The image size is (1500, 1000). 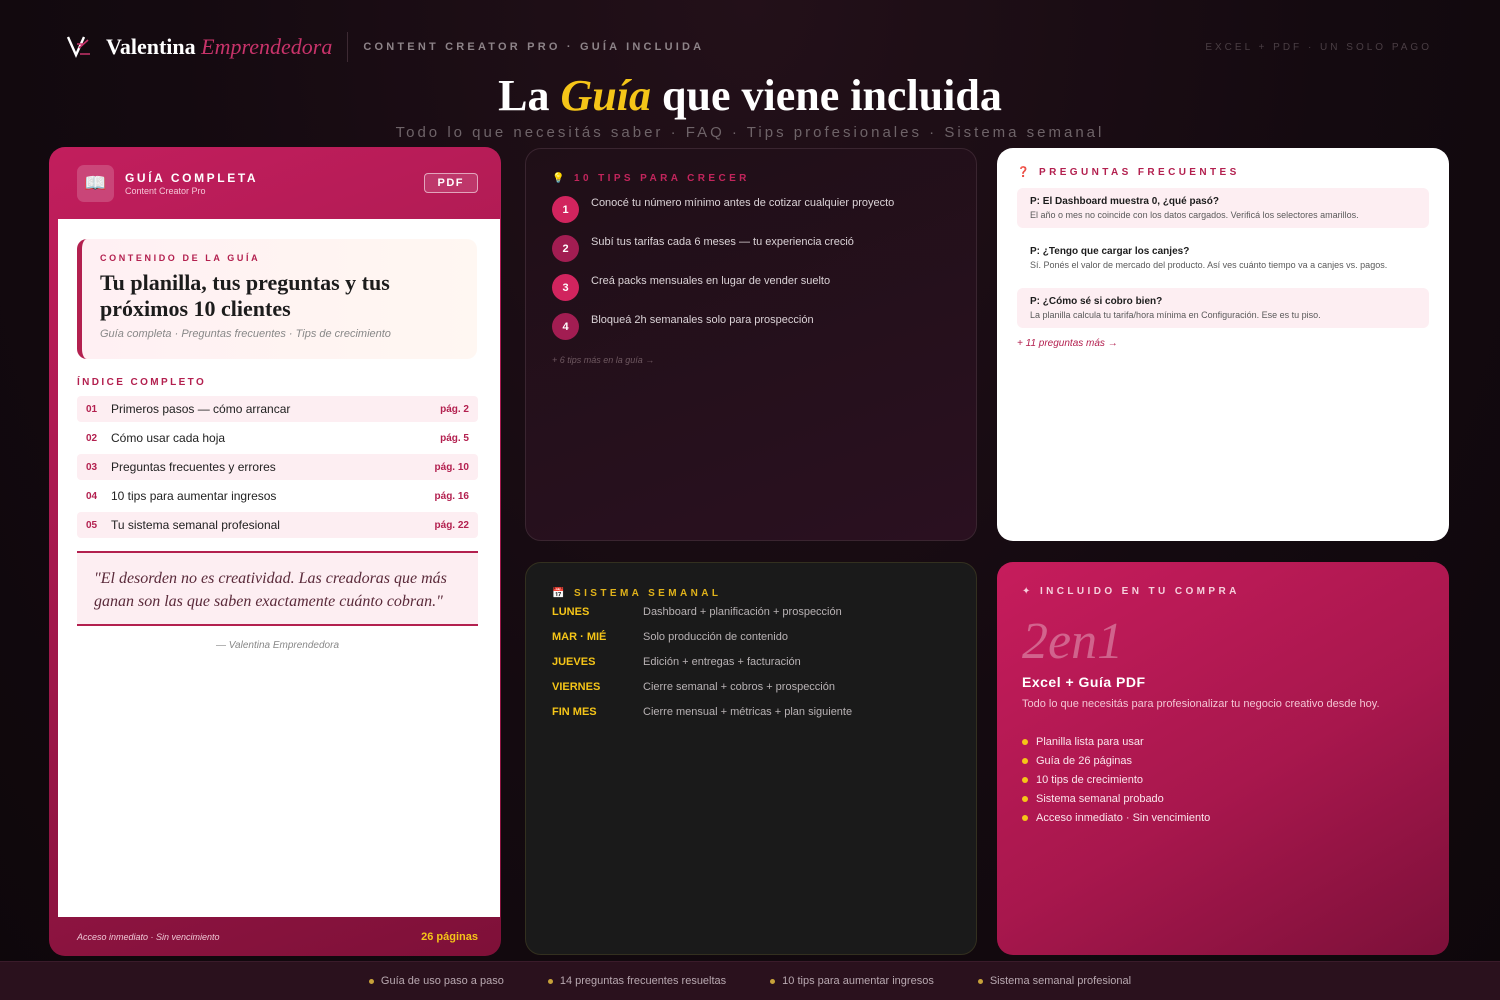 I want to click on included-item: Acceso inmediato · Sin vencimiento, so click(x=1223, y=817).